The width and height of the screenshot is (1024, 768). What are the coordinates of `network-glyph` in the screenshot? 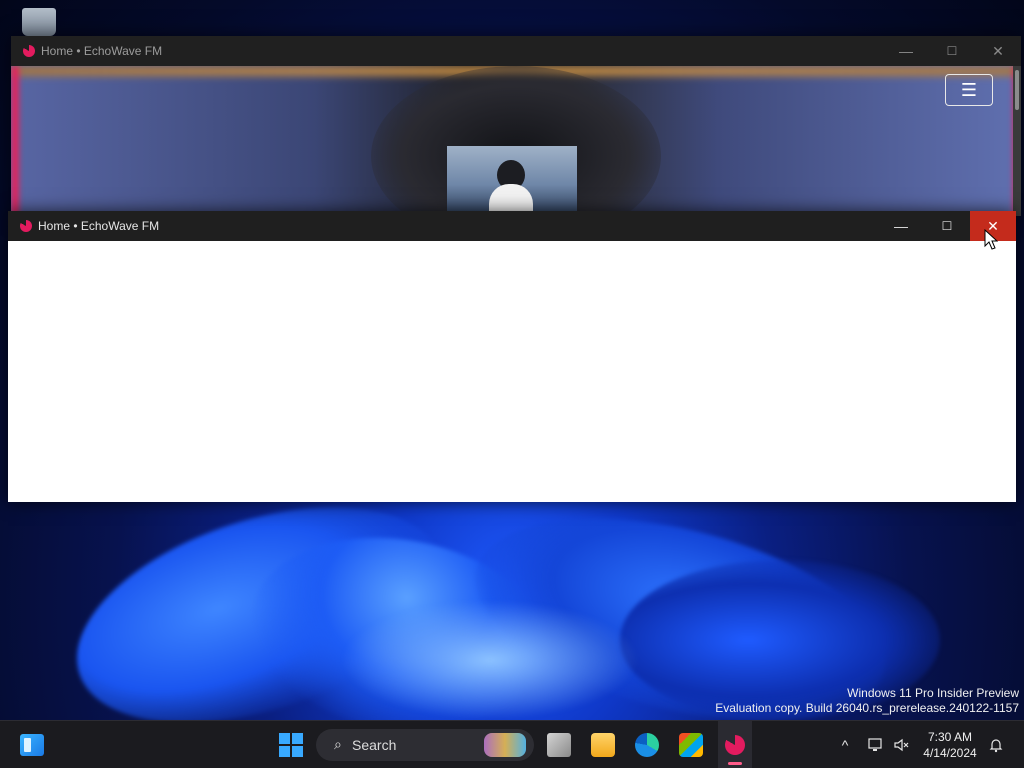 It's located at (875, 744).